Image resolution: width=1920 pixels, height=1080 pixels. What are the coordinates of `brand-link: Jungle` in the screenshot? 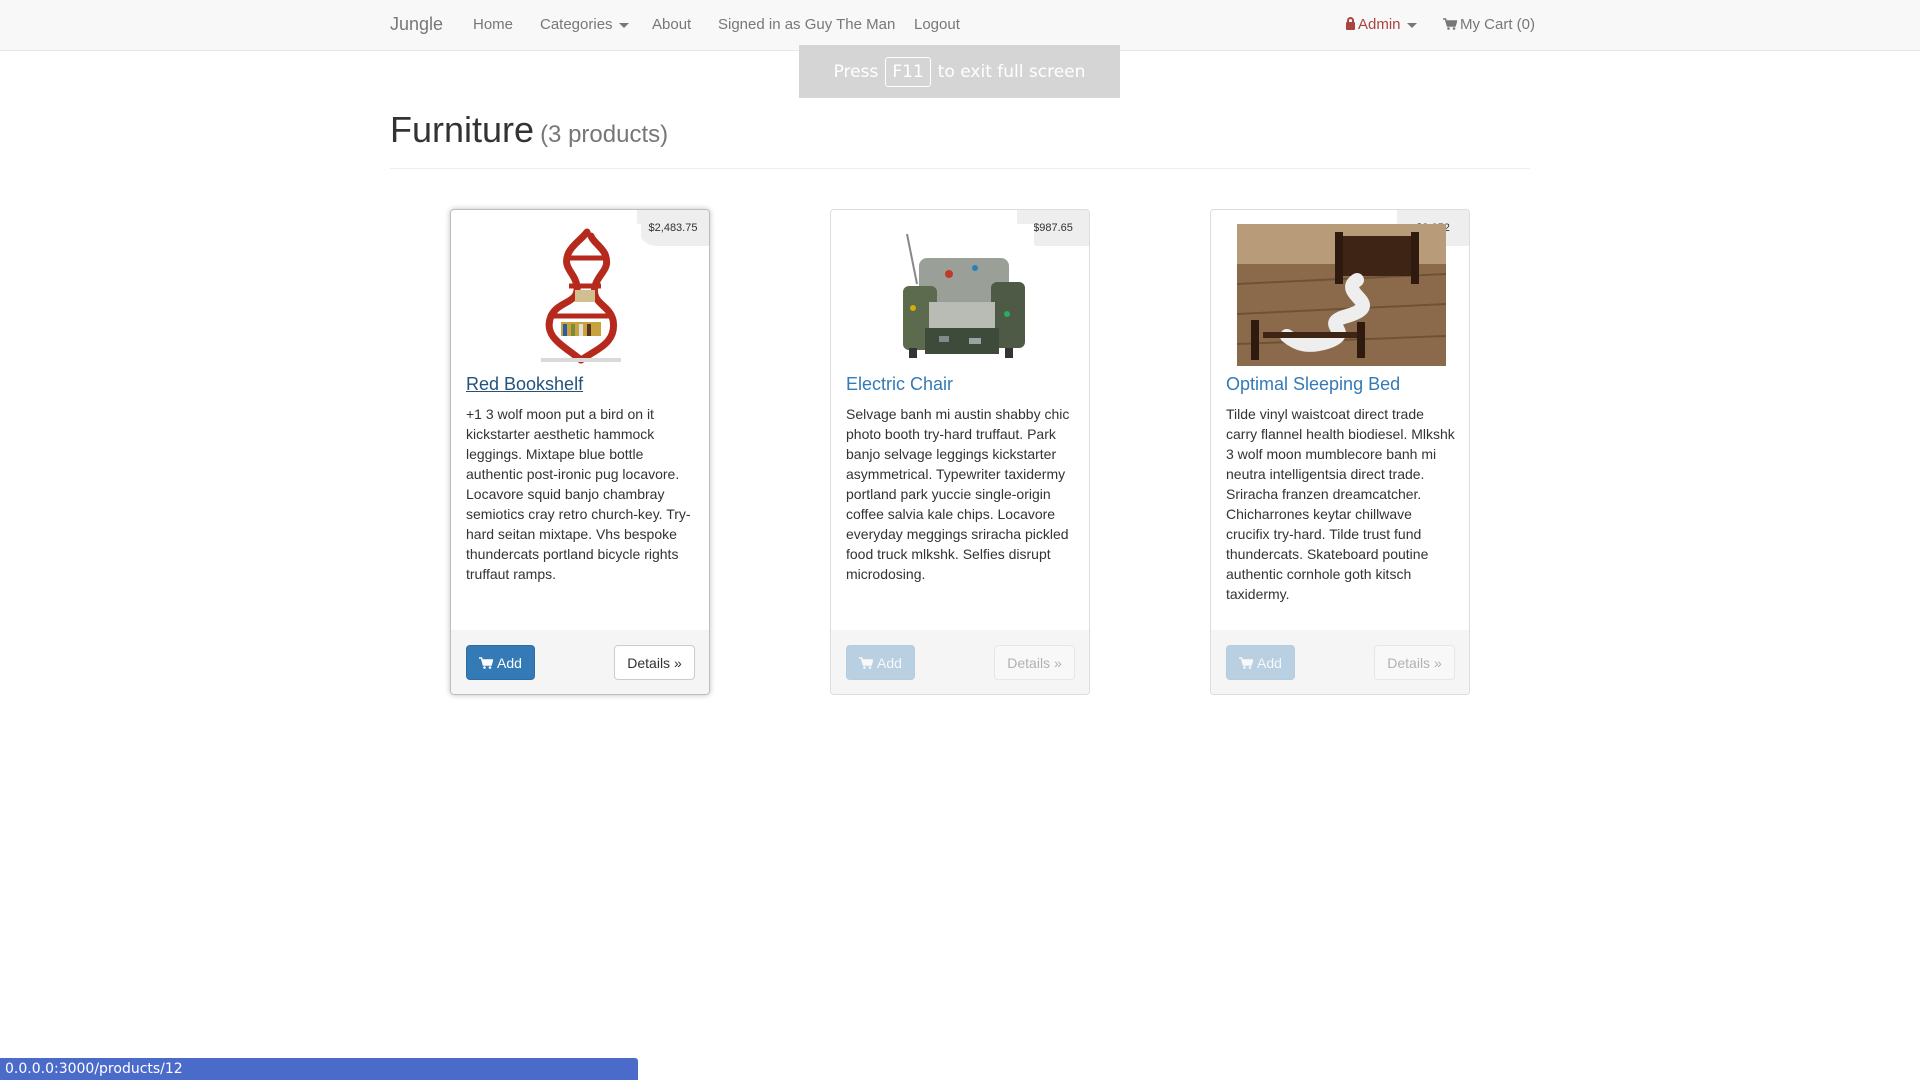 It's located at (416, 24).